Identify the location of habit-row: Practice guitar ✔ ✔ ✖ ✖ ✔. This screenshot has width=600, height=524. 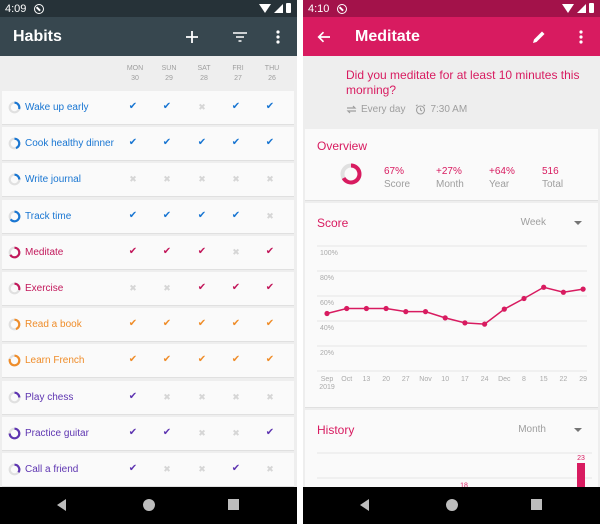
(148, 433).